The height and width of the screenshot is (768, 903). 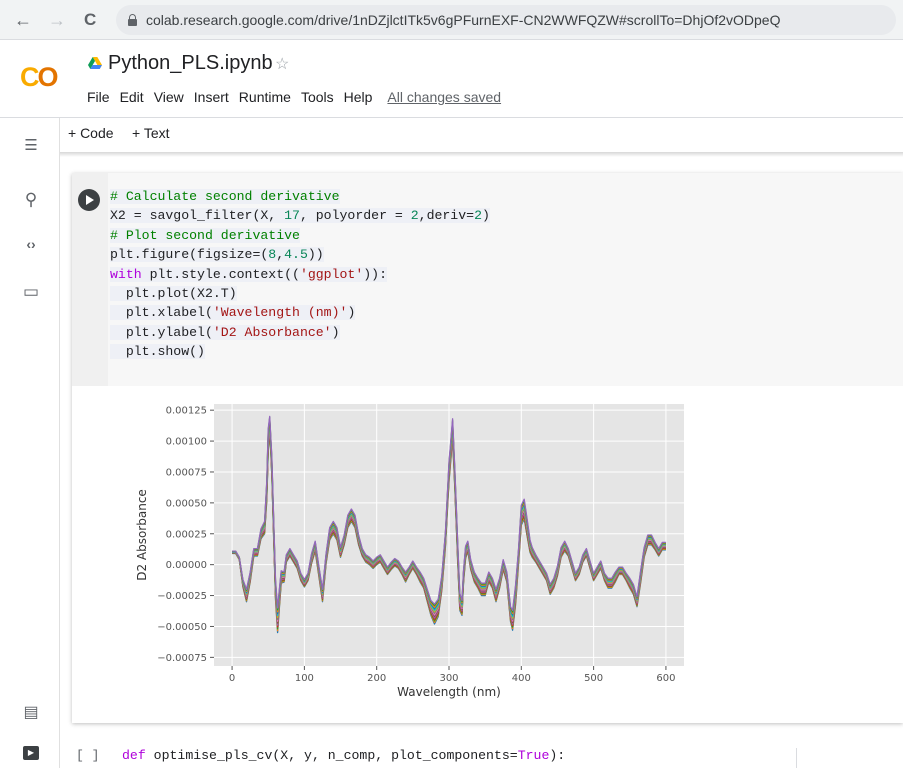 What do you see at coordinates (211, 99) in the screenshot?
I see `menu-insert: Insert` at bounding box center [211, 99].